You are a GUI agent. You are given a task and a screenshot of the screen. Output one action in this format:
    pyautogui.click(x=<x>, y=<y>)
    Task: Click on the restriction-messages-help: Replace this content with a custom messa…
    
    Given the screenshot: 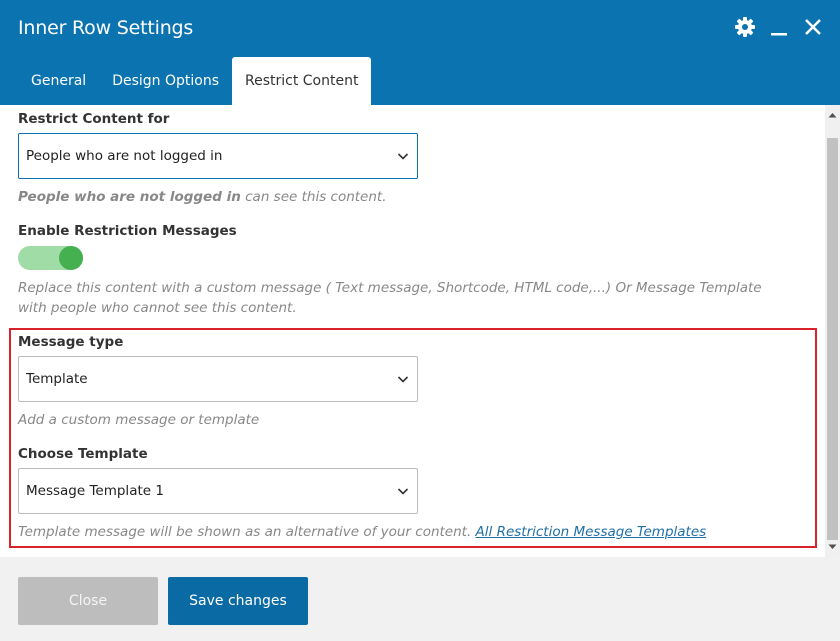 What is the action you would take?
    pyautogui.click(x=390, y=298)
    